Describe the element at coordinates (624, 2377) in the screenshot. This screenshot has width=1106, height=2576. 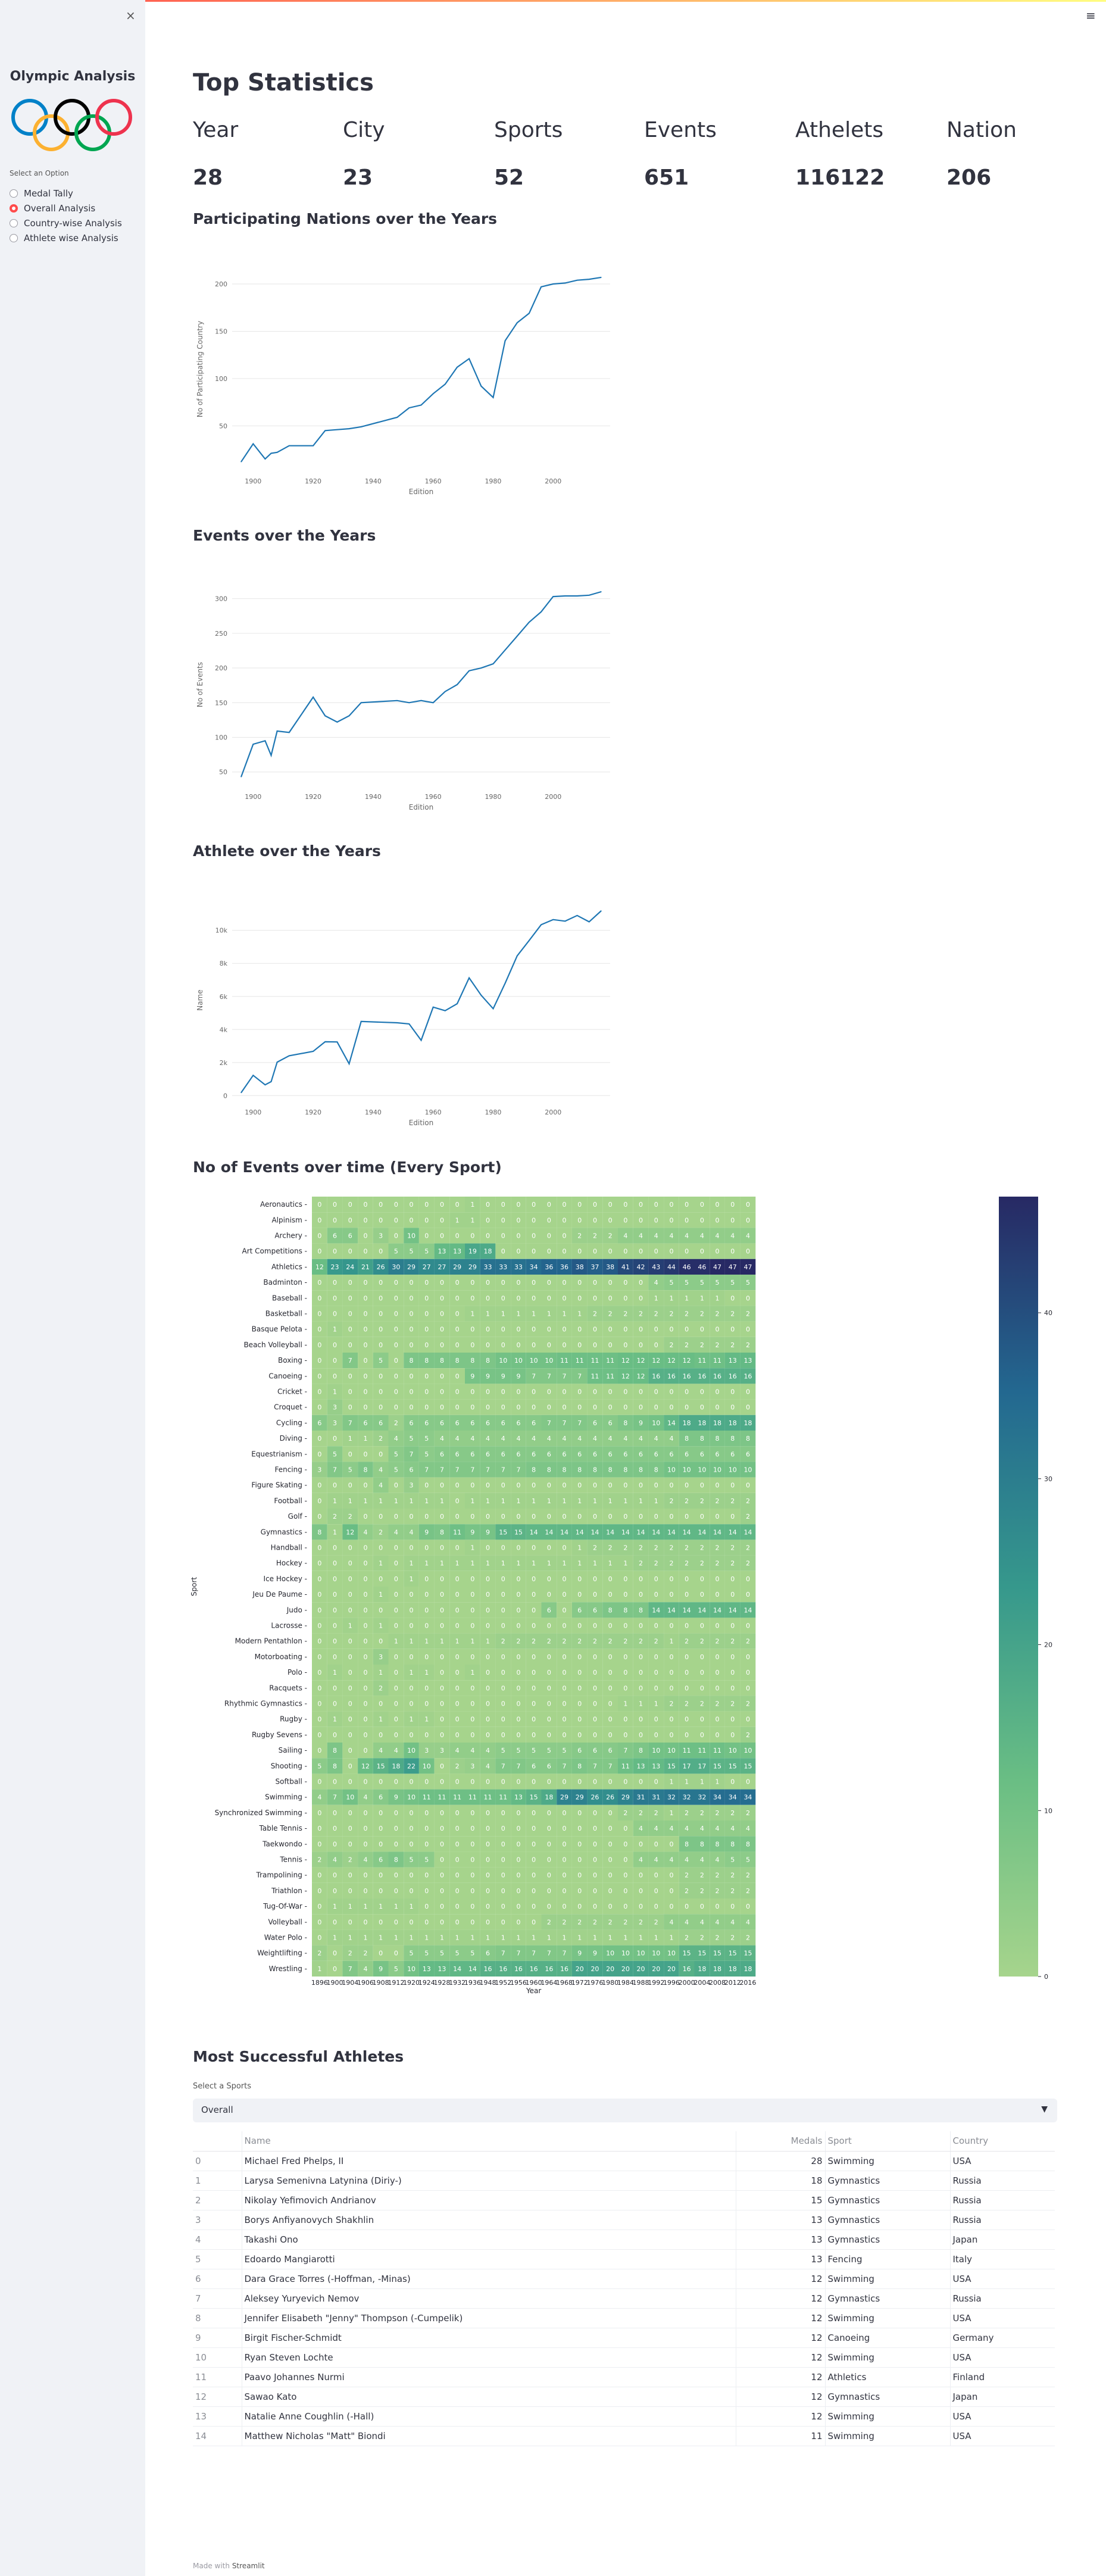
I see `table-row: 11 Paavo Johannes Nurmi 12 Athletics Finland` at that location.